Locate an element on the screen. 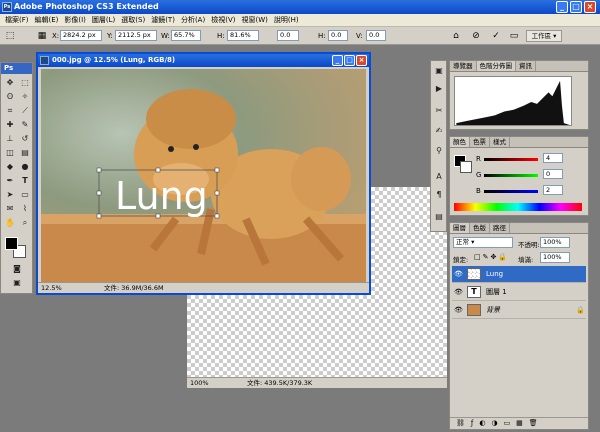 The image size is (600, 432). shape-tool-icon: ▭ is located at coordinates (25, 195).